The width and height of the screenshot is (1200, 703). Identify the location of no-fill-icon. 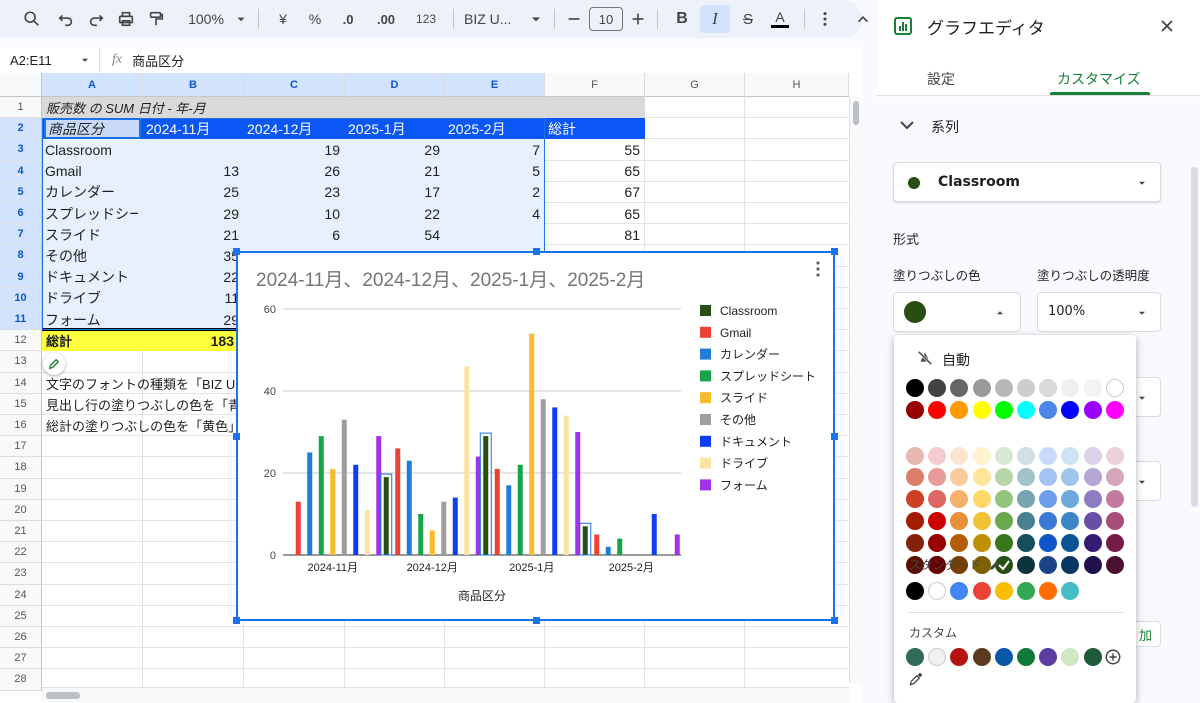
(925, 358).